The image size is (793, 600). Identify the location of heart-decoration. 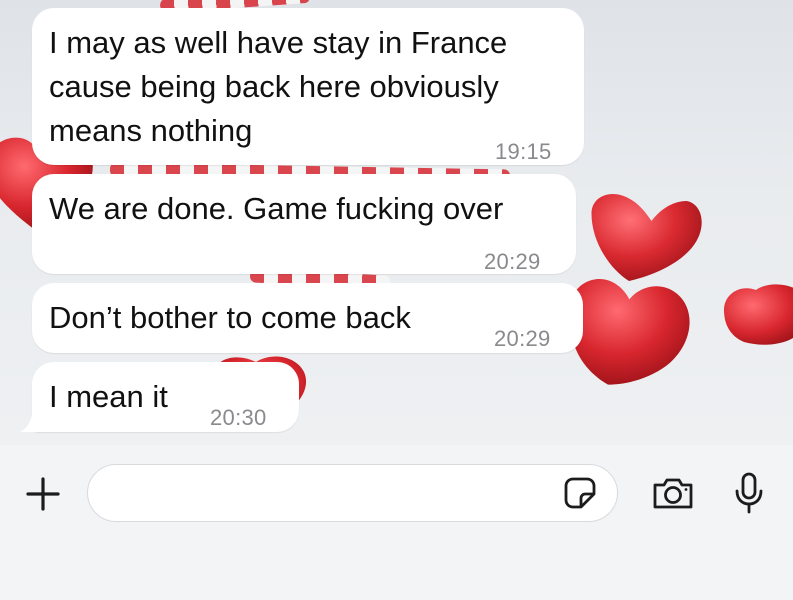
(758, 314).